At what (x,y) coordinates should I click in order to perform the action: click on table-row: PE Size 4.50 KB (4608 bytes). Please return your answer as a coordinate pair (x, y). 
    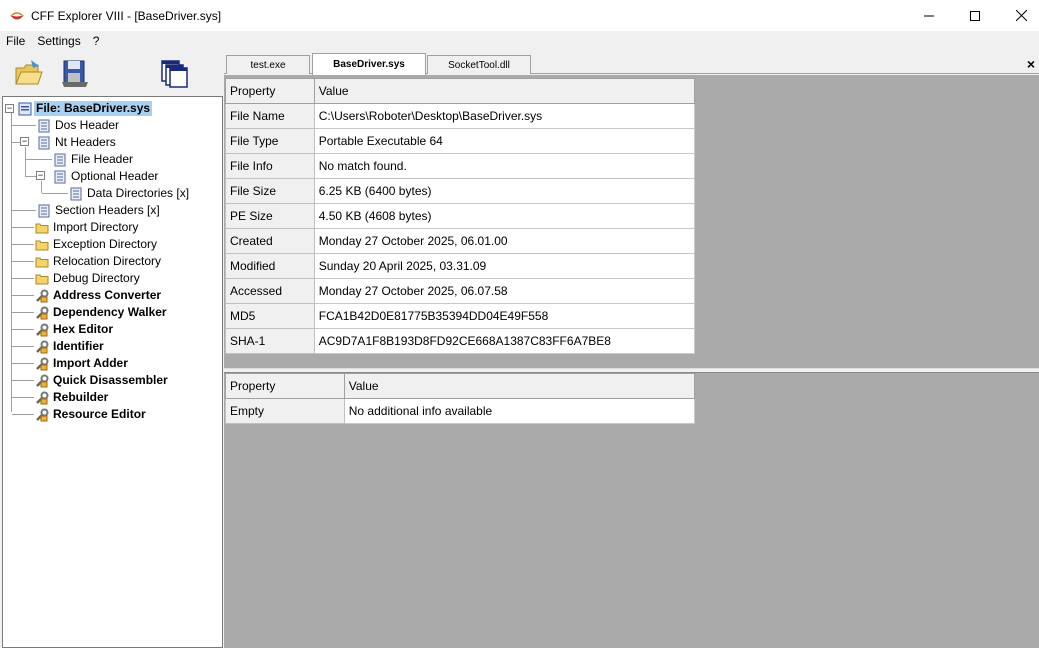
    Looking at the image, I should click on (460, 216).